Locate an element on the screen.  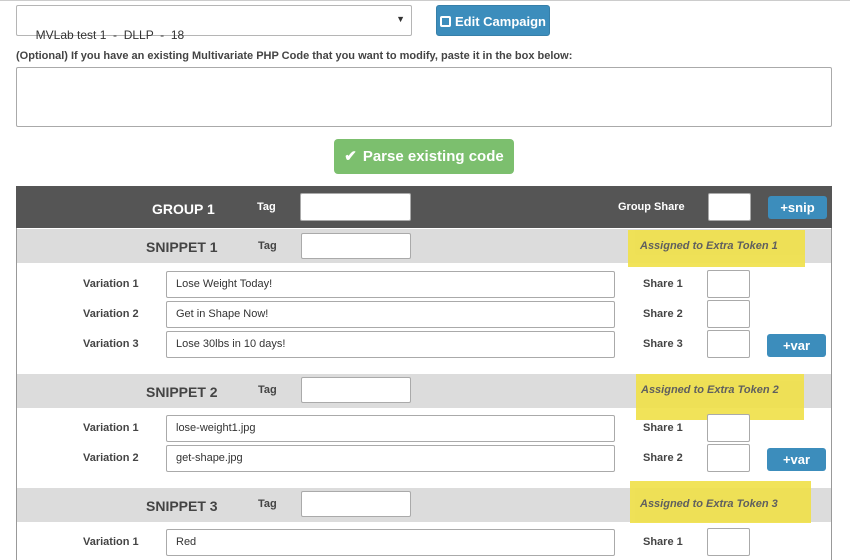
campaign-select-value: MVLab test 1 - DLLP - 18 is located at coordinates (110, 35).